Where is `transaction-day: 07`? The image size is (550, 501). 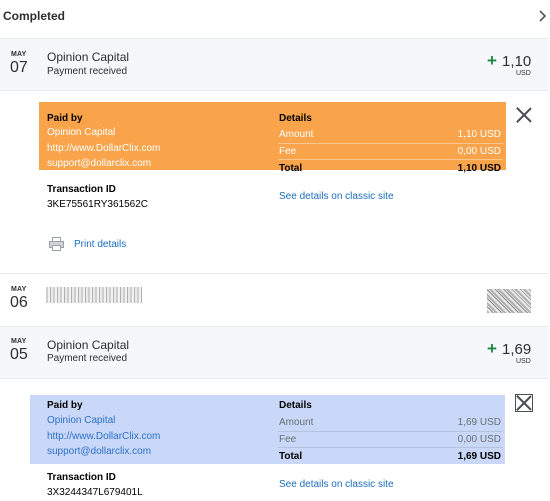 transaction-day: 07 is located at coordinates (19, 67).